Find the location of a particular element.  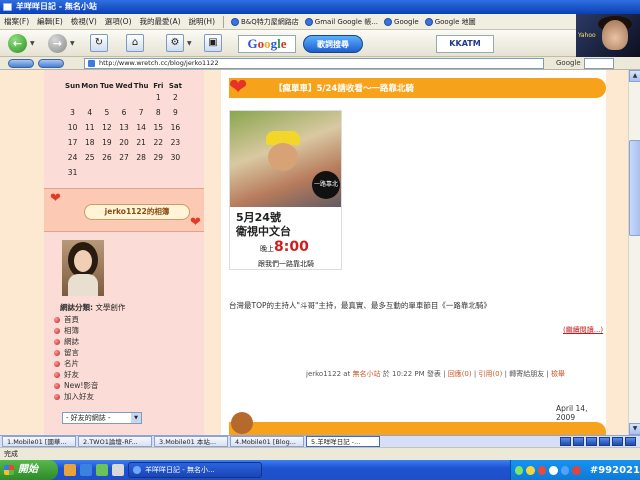

trackback-link: 引用(0) is located at coordinates (490, 374).